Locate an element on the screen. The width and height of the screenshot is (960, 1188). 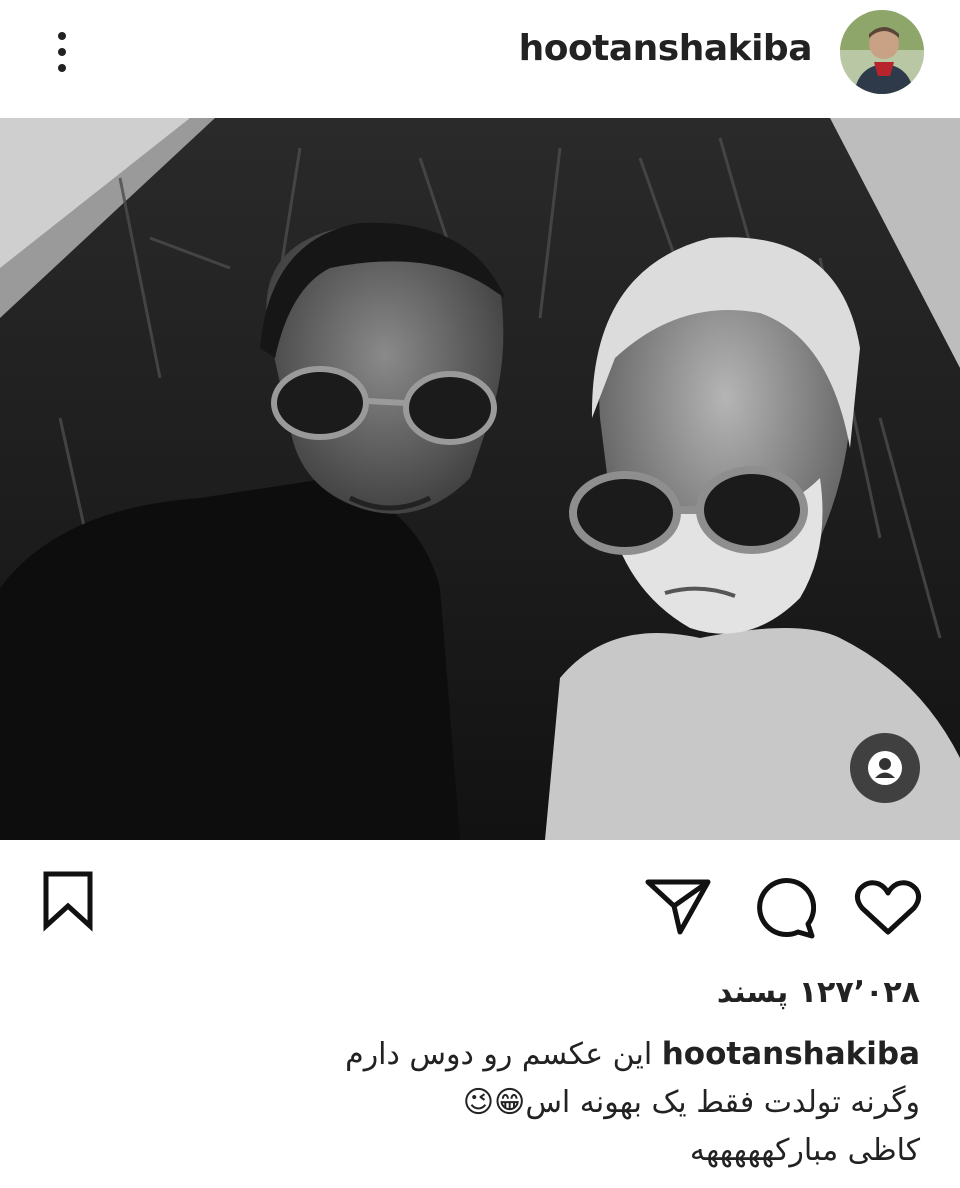
more-options-icon is located at coordinates (62, 52).